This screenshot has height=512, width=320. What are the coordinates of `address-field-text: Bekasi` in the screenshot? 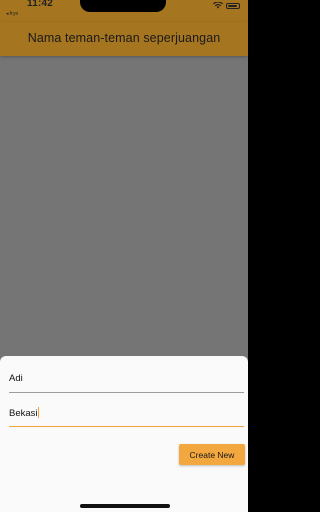 It's located at (24, 413).